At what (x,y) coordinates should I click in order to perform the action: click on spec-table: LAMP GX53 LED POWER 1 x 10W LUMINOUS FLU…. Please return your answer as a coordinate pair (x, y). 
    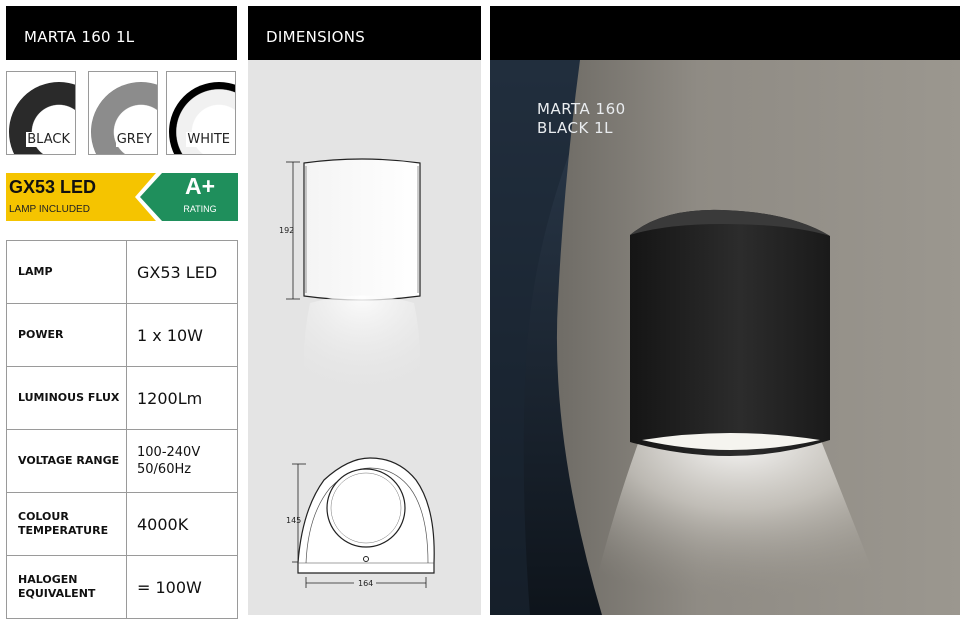
    Looking at the image, I should click on (122, 429).